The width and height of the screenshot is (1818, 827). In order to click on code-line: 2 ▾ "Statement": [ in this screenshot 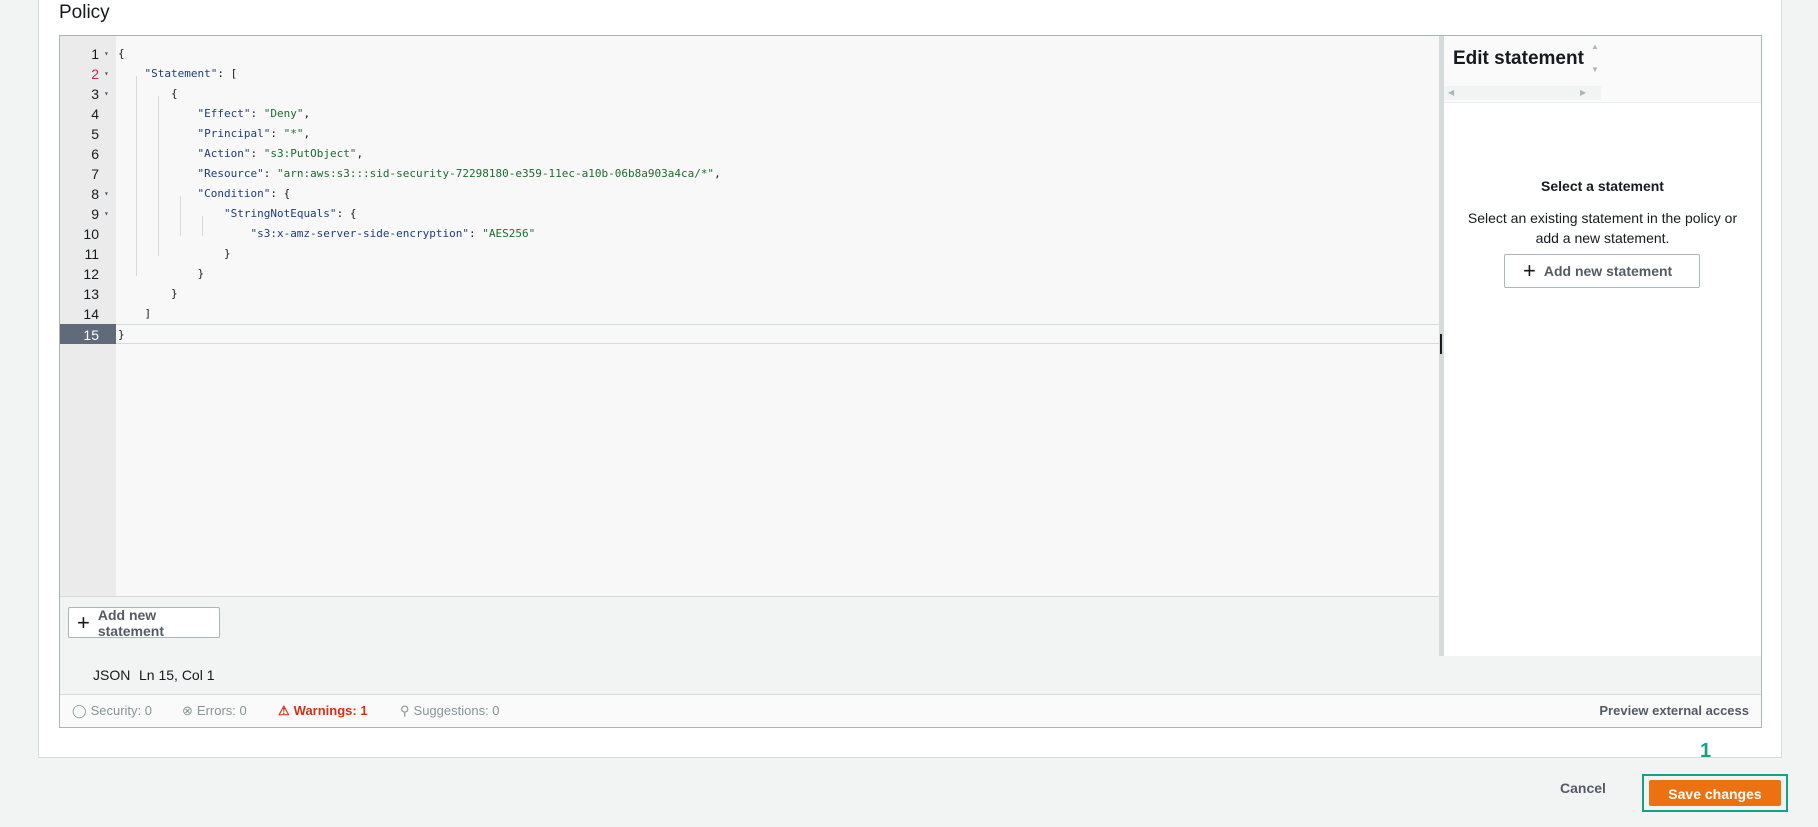, I will do `click(749, 74)`.